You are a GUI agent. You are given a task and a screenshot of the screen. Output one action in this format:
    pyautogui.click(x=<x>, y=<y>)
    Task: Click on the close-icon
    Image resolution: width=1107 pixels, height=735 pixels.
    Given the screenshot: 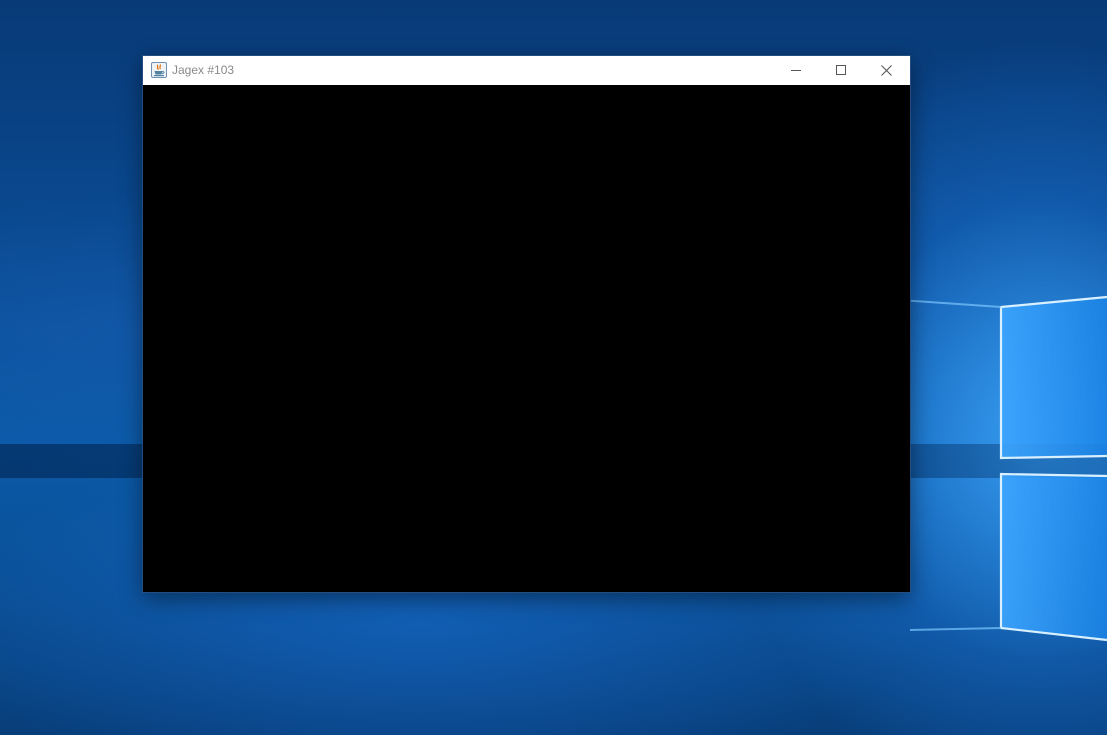 What is the action you would take?
    pyautogui.click(x=886, y=70)
    